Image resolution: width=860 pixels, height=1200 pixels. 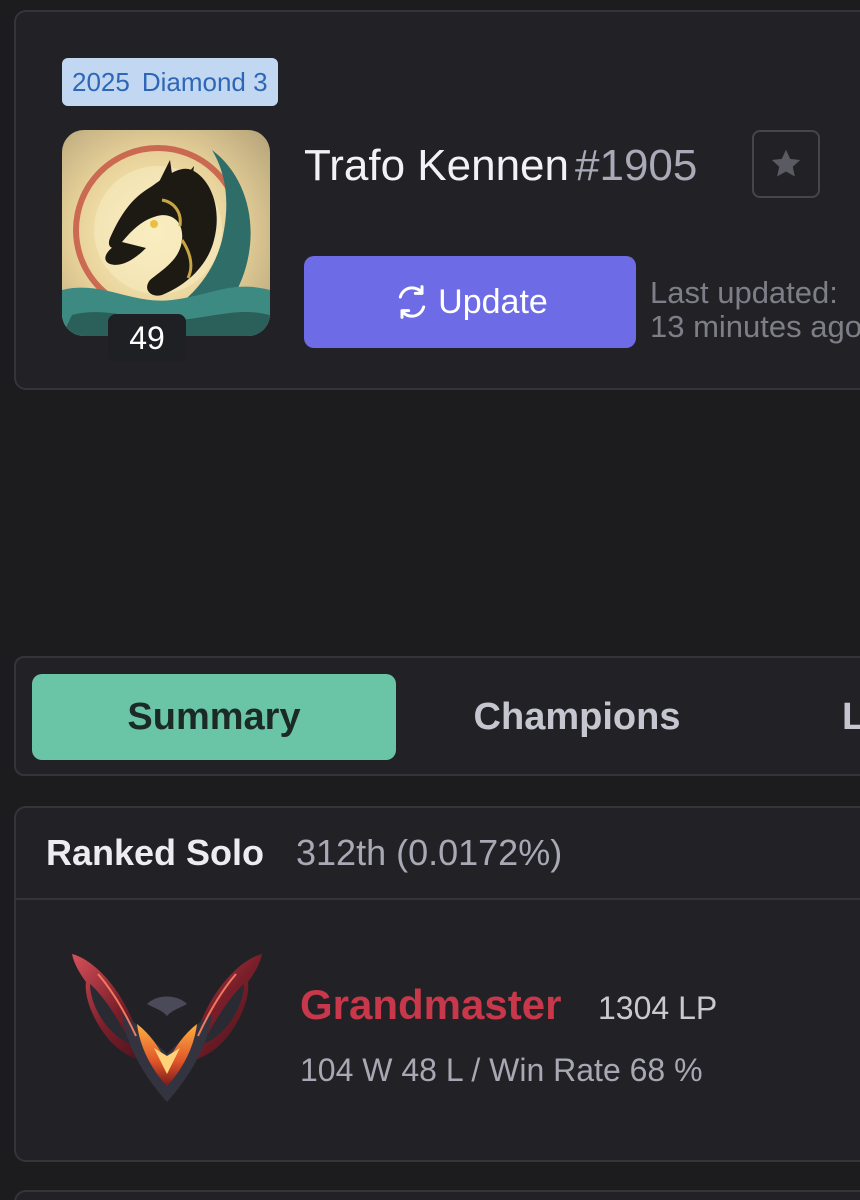 What do you see at coordinates (214, 717) in the screenshot?
I see `tab-summary: Summary` at bounding box center [214, 717].